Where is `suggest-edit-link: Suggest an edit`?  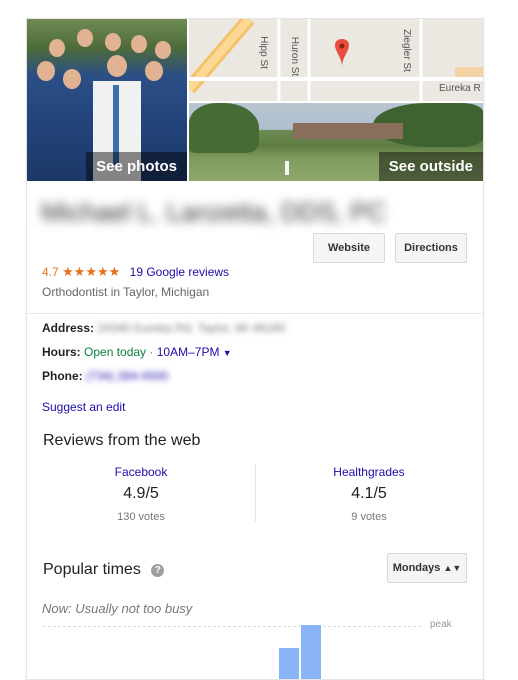 suggest-edit-link: Suggest an edit is located at coordinates (83, 407).